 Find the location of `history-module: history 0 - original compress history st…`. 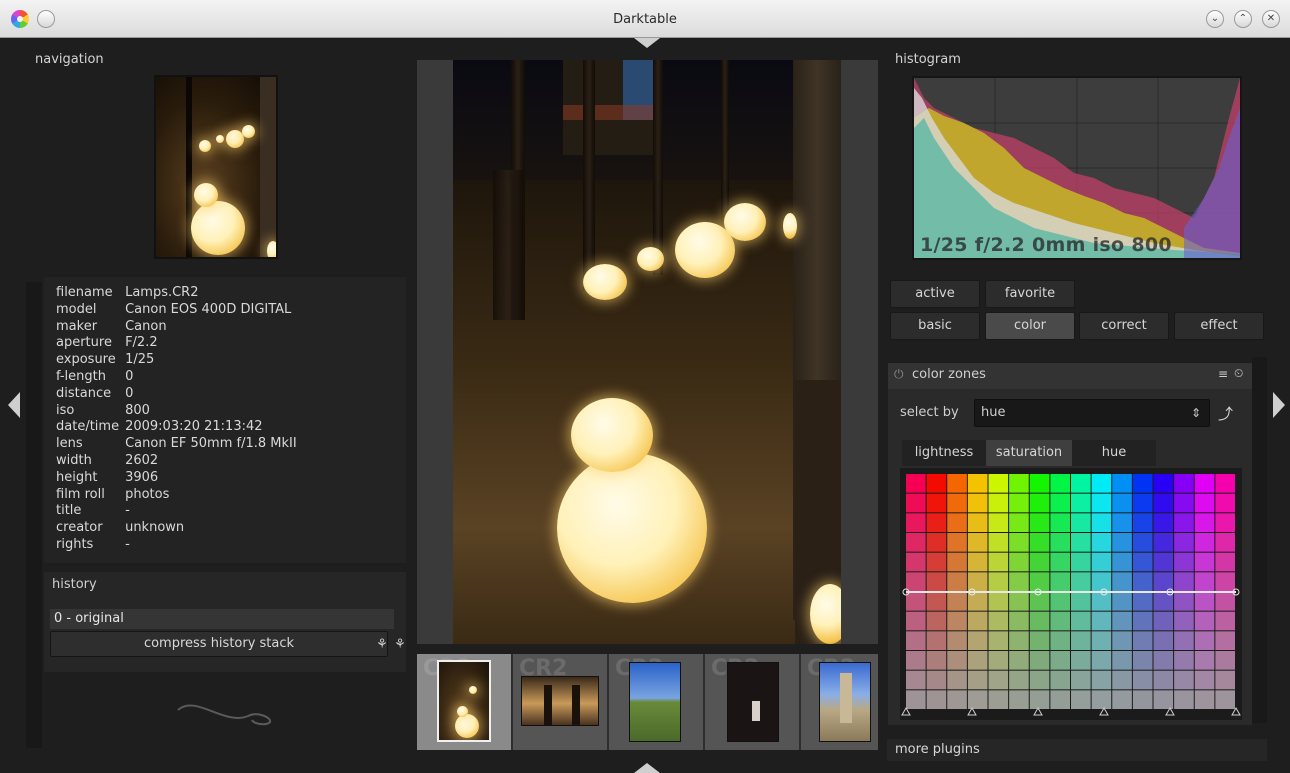

history-module: history 0 - original compress history st… is located at coordinates (225, 622).